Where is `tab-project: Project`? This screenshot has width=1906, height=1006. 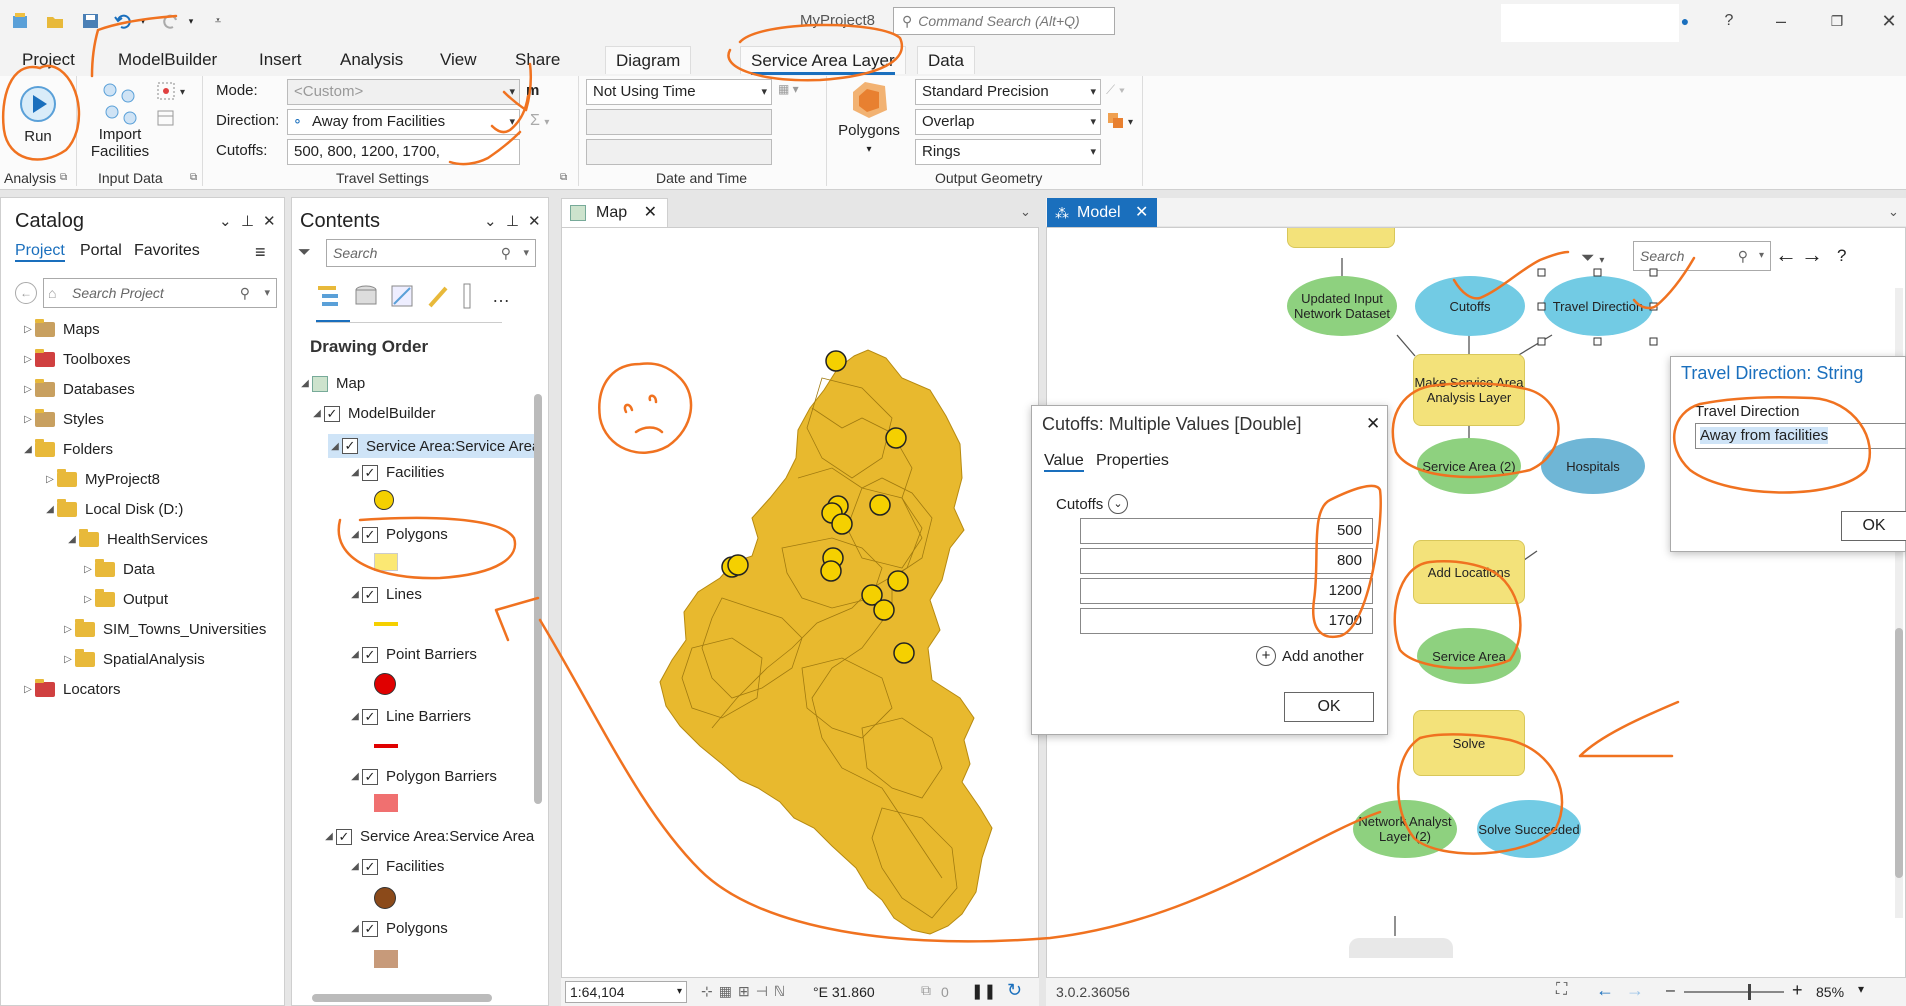 tab-project: Project is located at coordinates (48, 60).